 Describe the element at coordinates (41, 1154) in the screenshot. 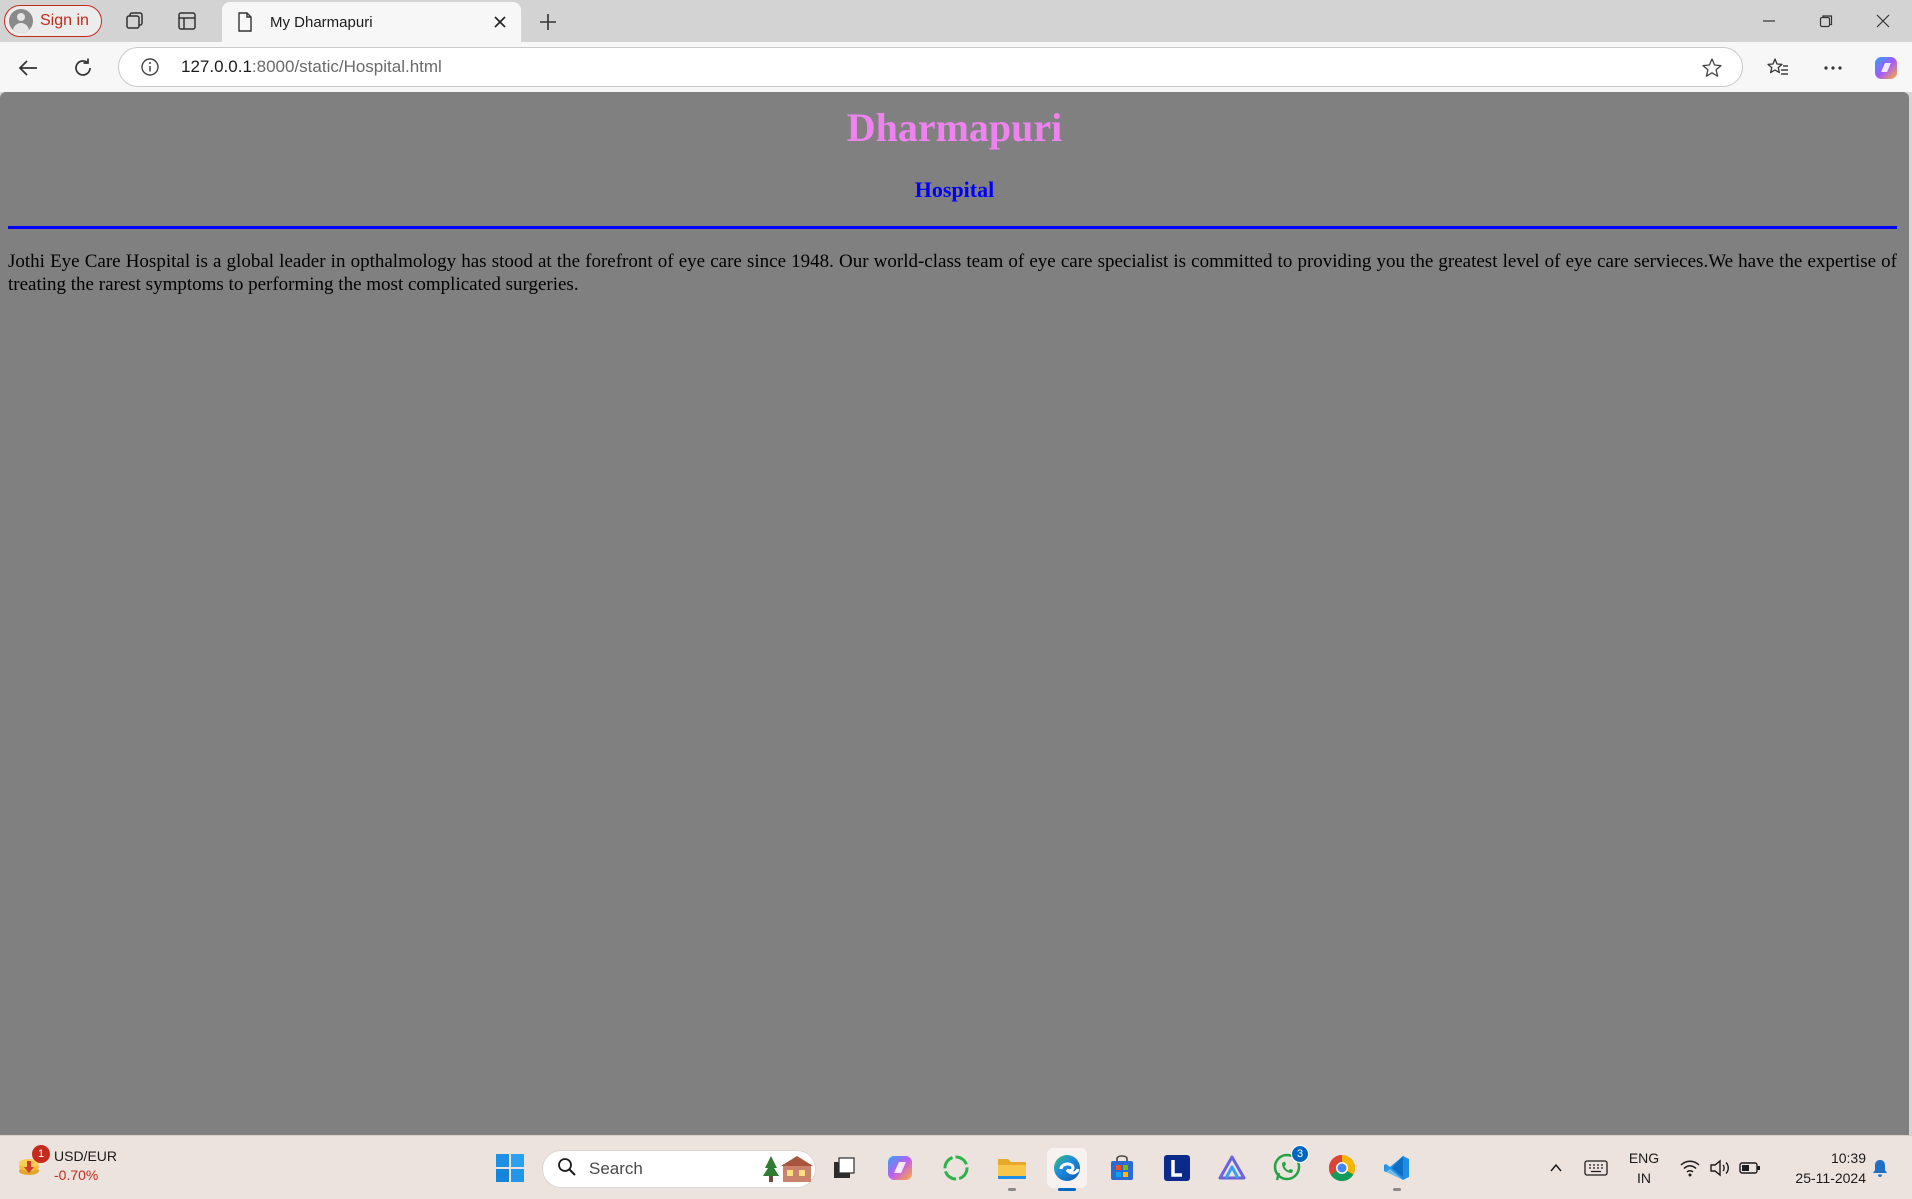

I see `widget-badge: 1` at that location.